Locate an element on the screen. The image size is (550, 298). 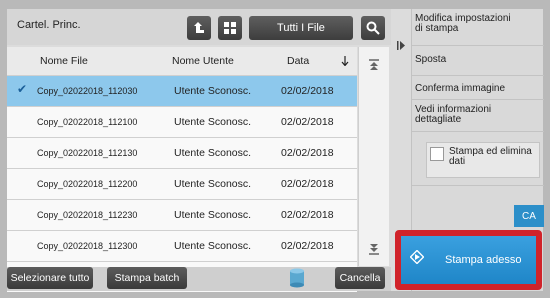
print-now-button: Stampa adesso is located at coordinates (468, 260).